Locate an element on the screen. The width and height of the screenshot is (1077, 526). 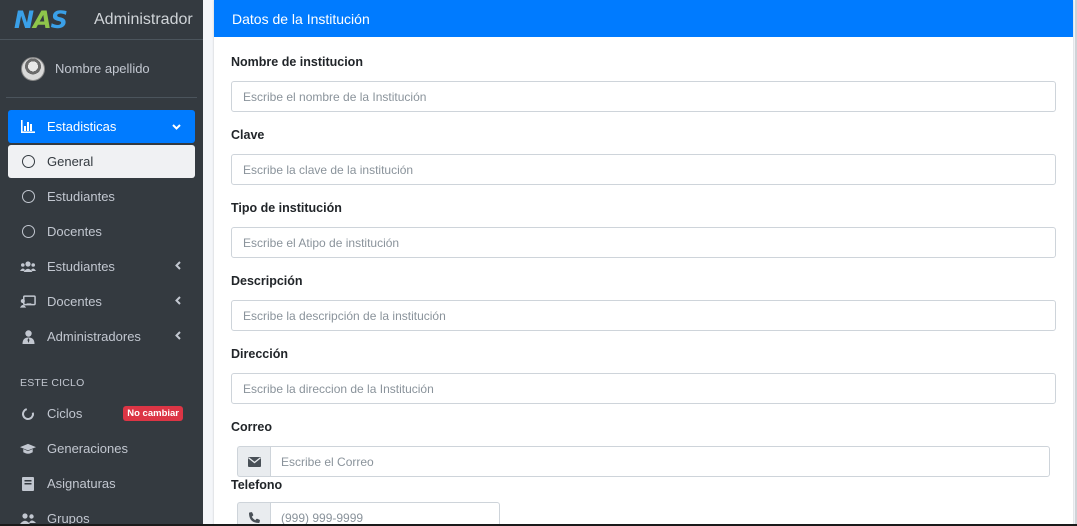
user-tie-icon is located at coordinates (28, 337).